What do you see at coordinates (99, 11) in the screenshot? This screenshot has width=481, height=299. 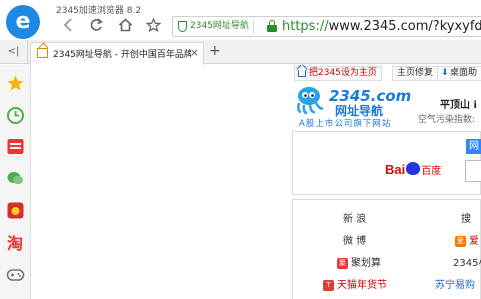 I see `app-title: 2345加速浏览器 8.2` at bounding box center [99, 11].